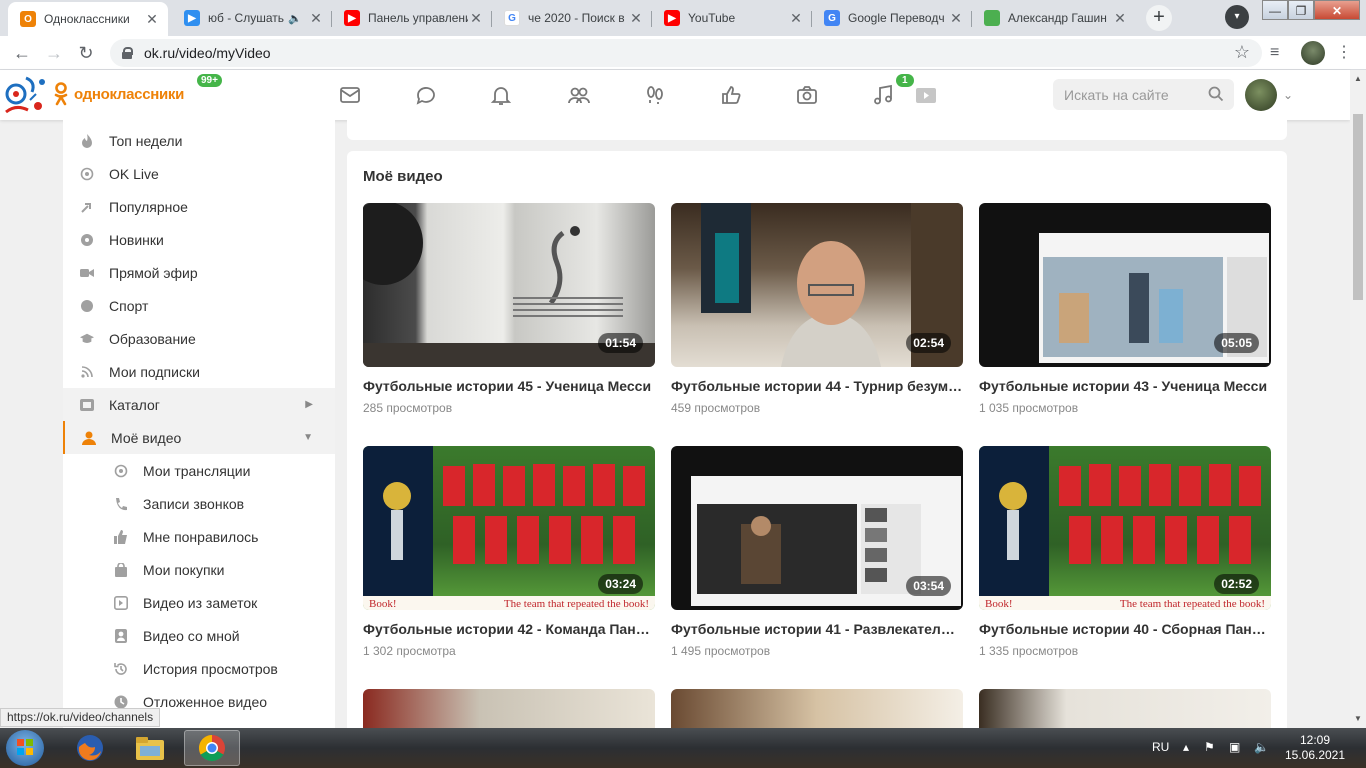 The width and height of the screenshot is (1366, 768). I want to click on browser-tab-music: ▶ юб - Слушать 🔈 ✕, so click(252, 18).